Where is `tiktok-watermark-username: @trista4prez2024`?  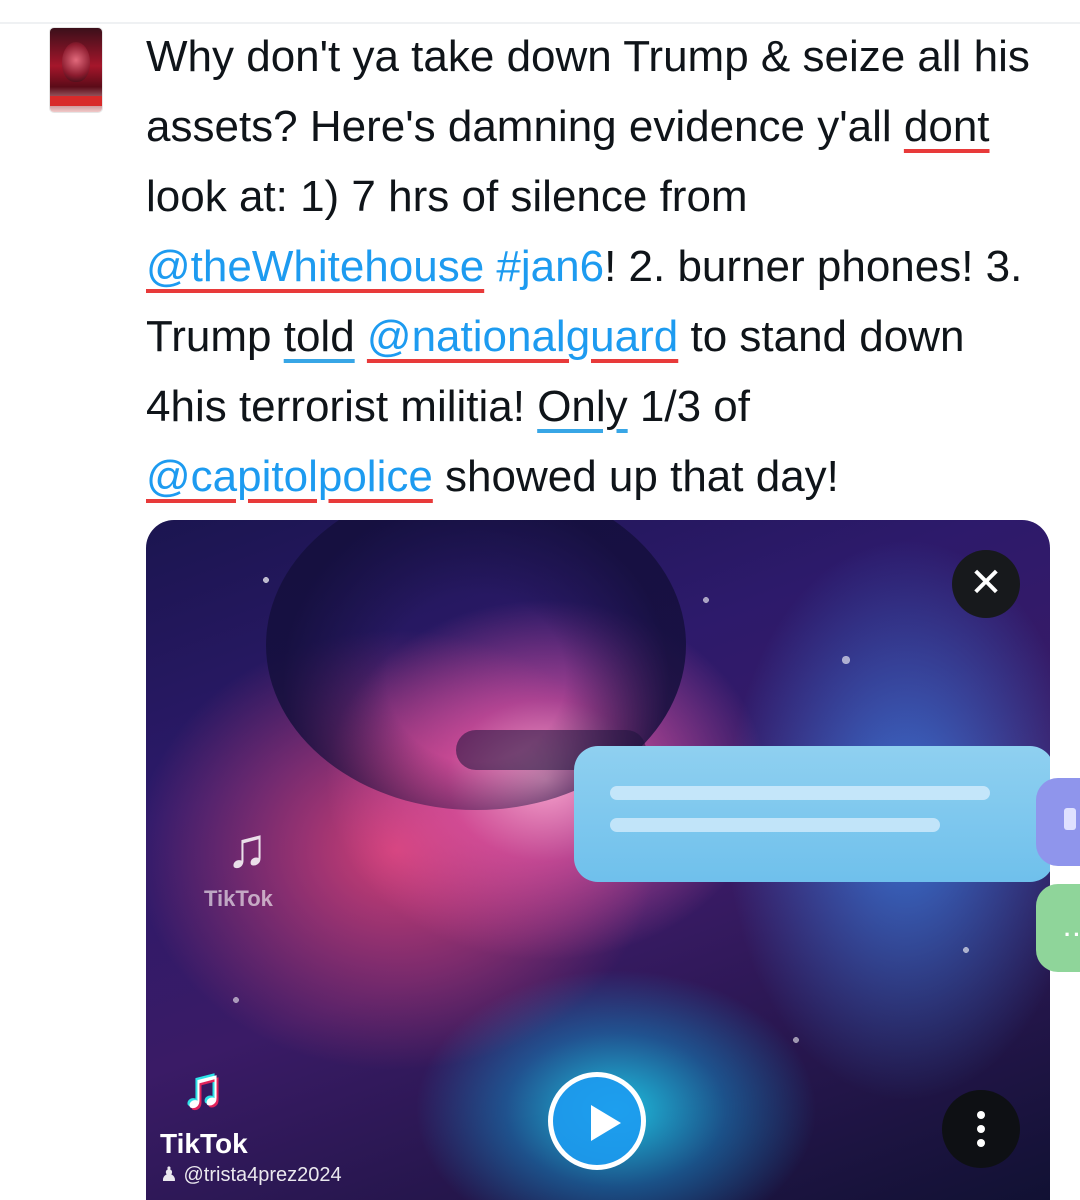 tiktok-watermark-username: @trista4prez2024 is located at coordinates (262, 1175).